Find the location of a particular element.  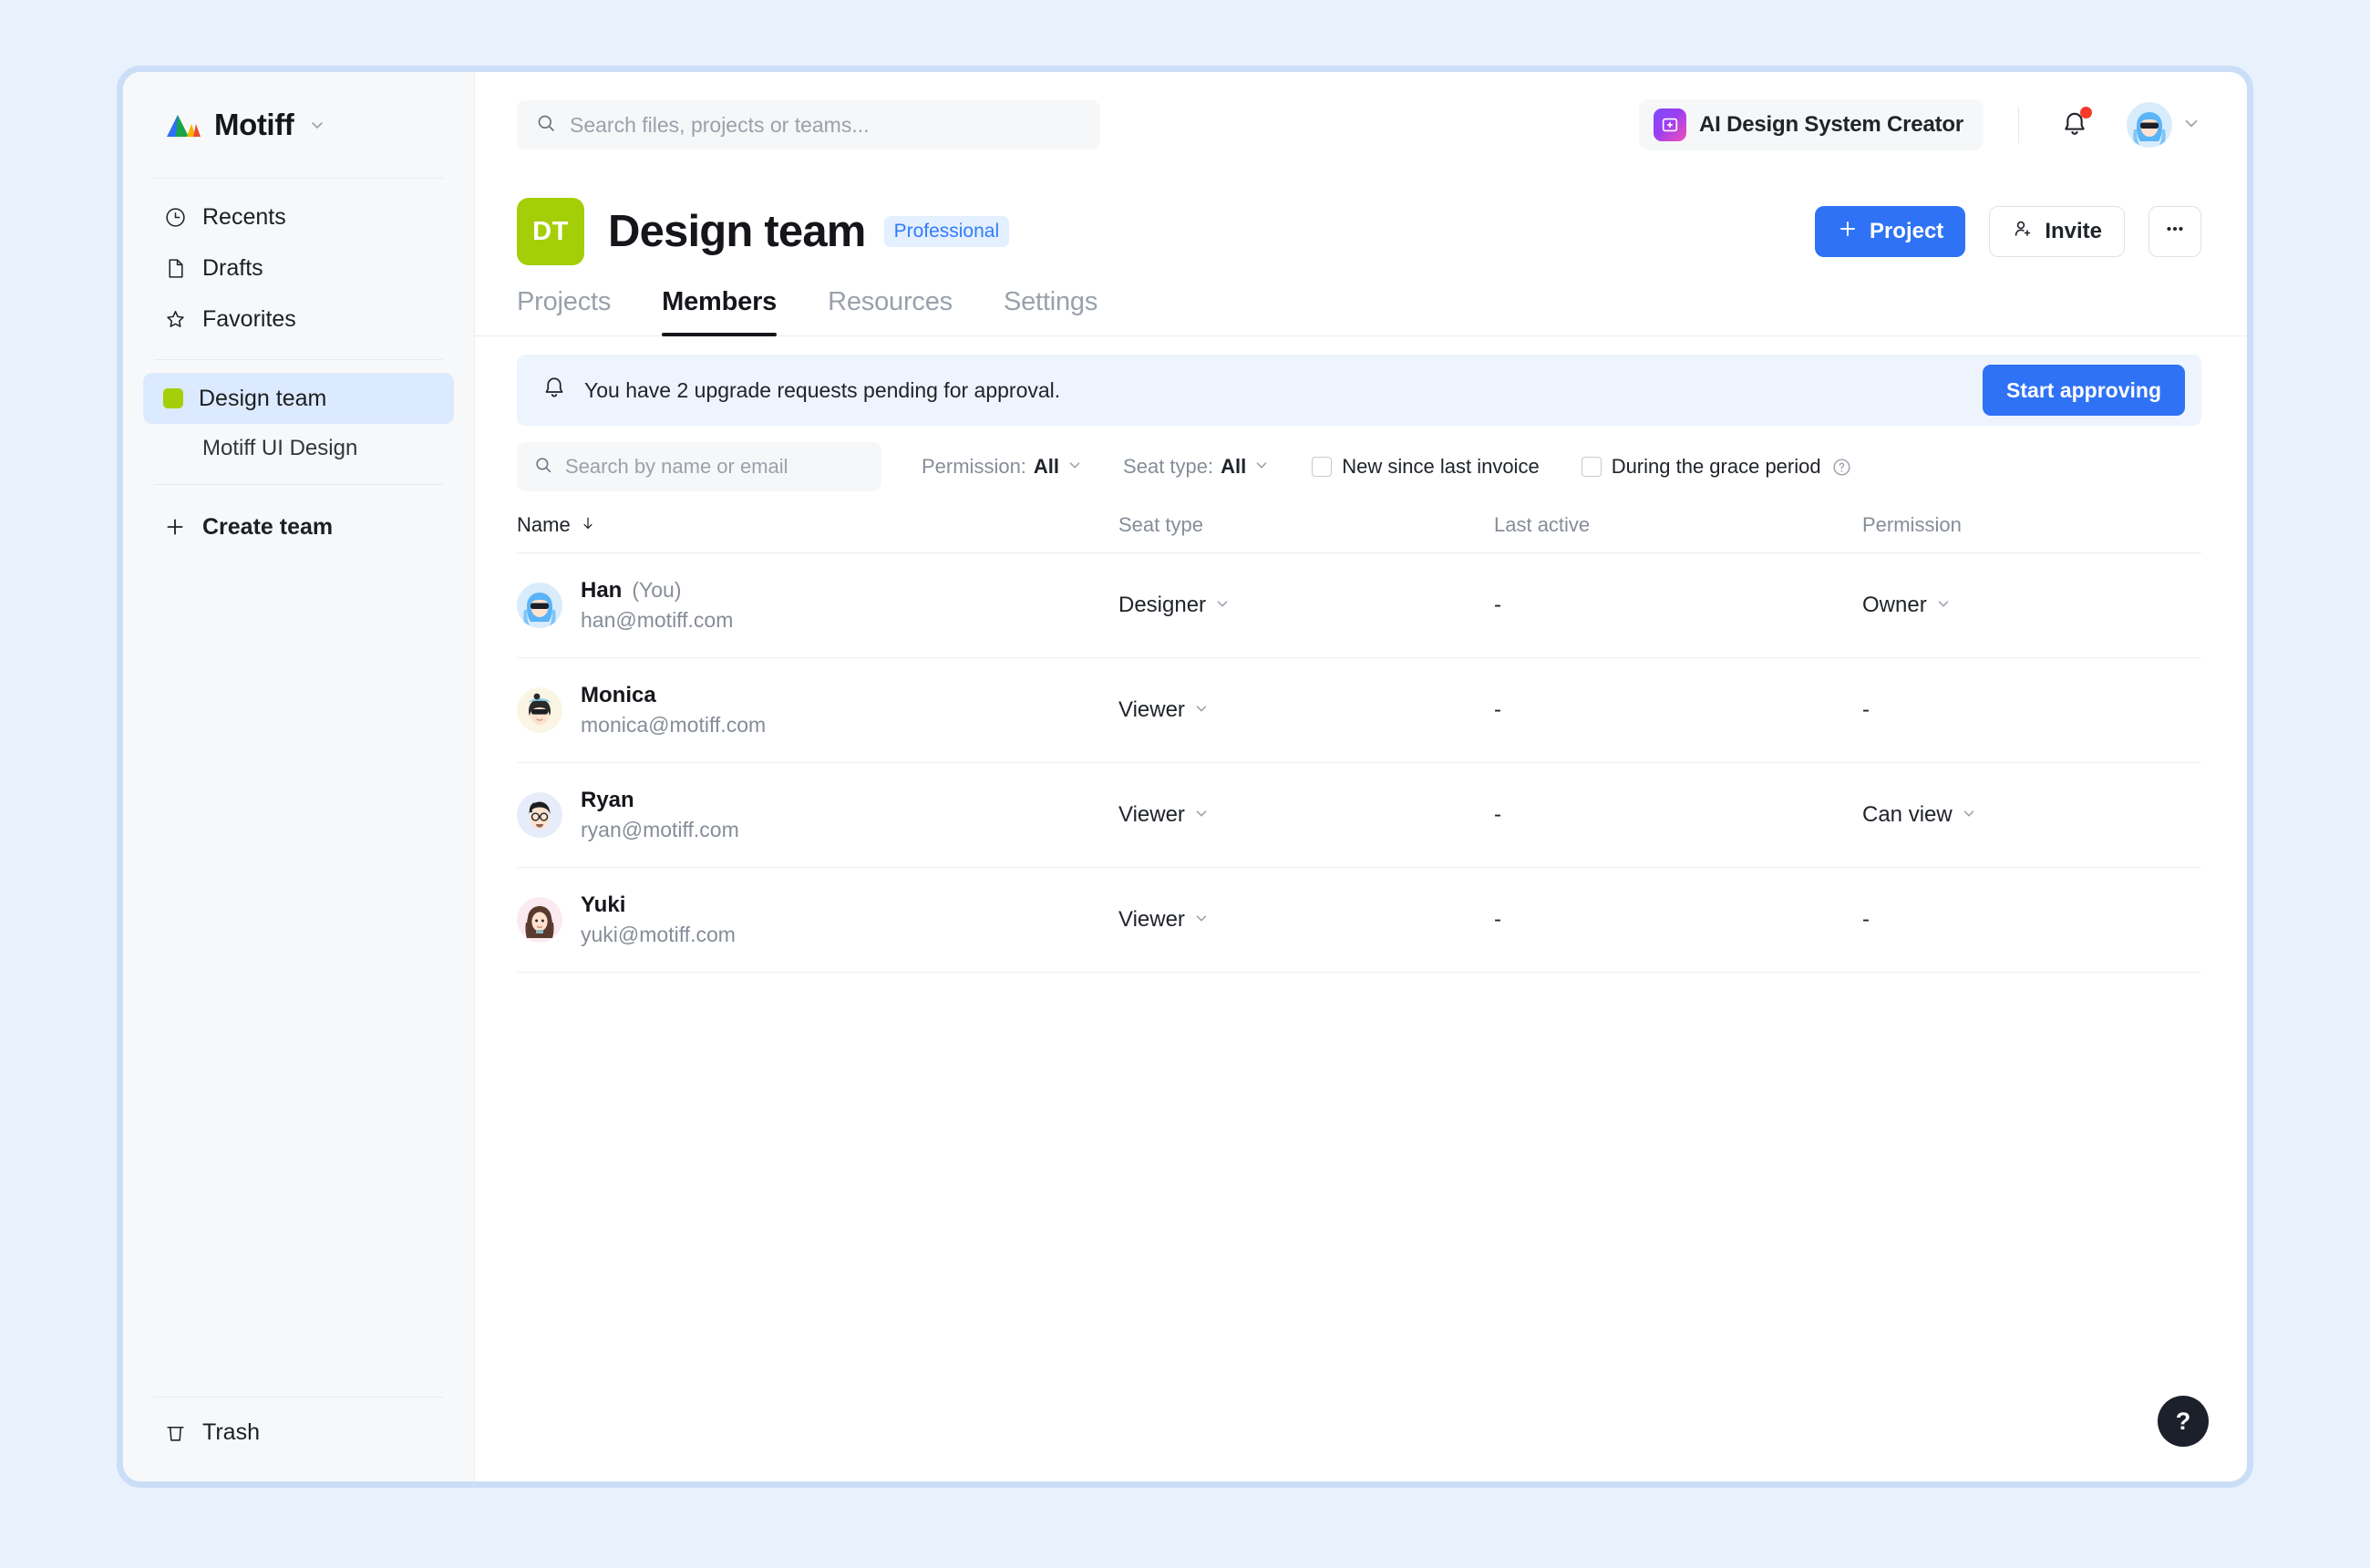

sidebar-item-recents: Recents is located at coordinates (298, 216).